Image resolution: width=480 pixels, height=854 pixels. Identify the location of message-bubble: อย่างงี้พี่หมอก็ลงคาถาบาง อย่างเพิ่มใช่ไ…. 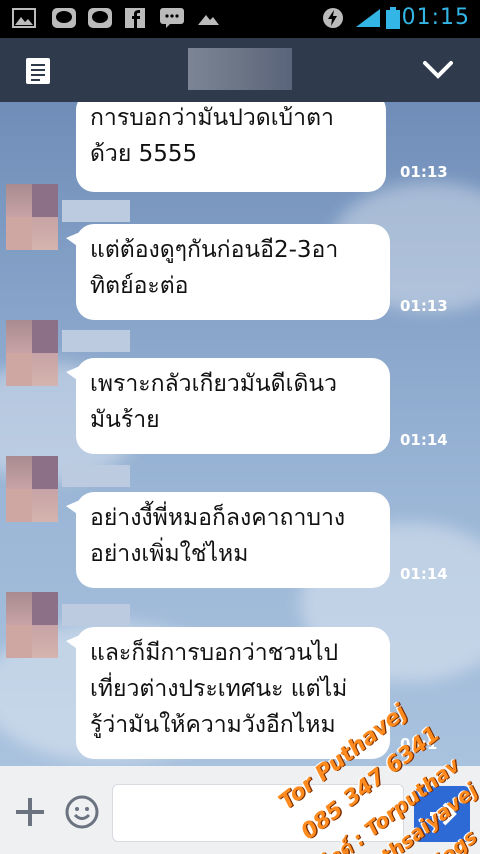
(228, 540).